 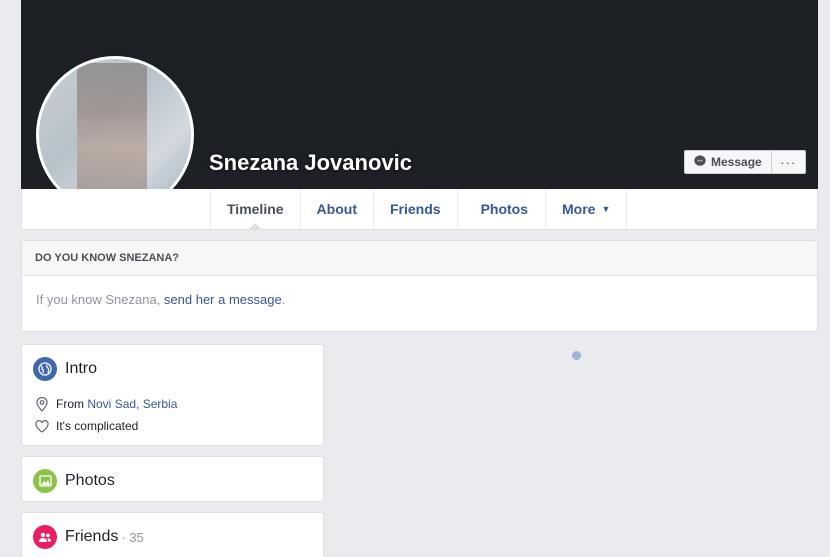 I want to click on tab-photos: Photos, so click(x=500, y=209).